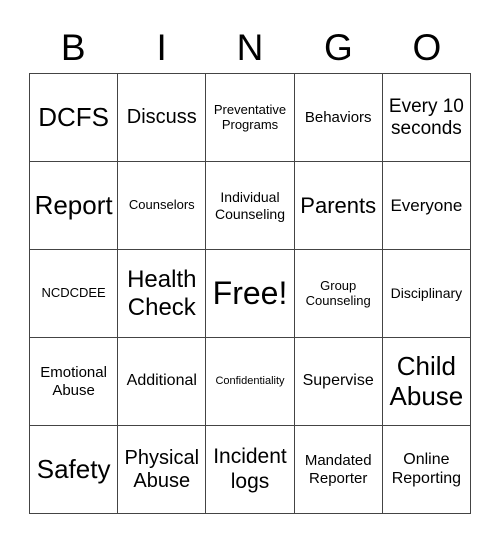 The image size is (500, 544). I want to click on bingo-cell: Report, so click(74, 206).